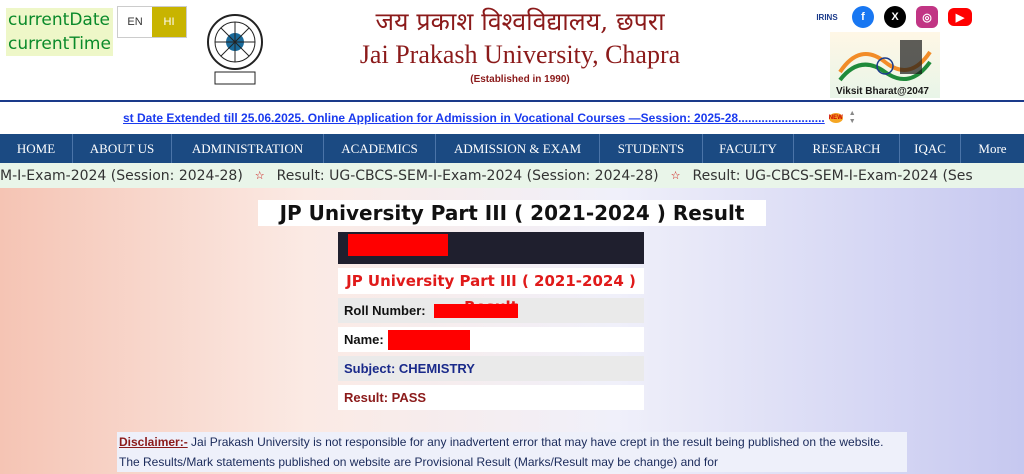 This screenshot has height=474, width=1024. What do you see at coordinates (169, 22) in the screenshot?
I see `lang-hi-button: HI` at bounding box center [169, 22].